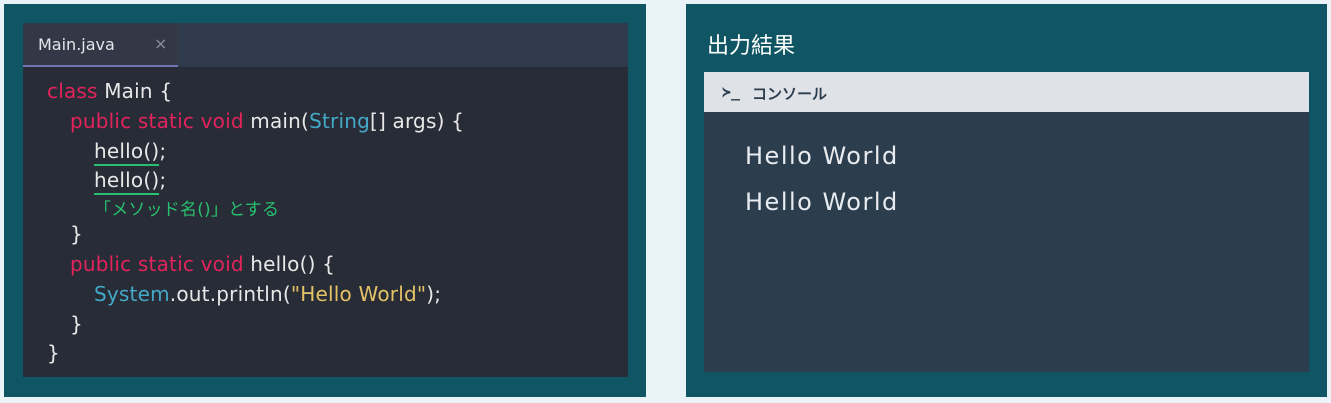 The height and width of the screenshot is (403, 1331). What do you see at coordinates (289, 264) in the screenshot?
I see `code-token: hello() {` at bounding box center [289, 264].